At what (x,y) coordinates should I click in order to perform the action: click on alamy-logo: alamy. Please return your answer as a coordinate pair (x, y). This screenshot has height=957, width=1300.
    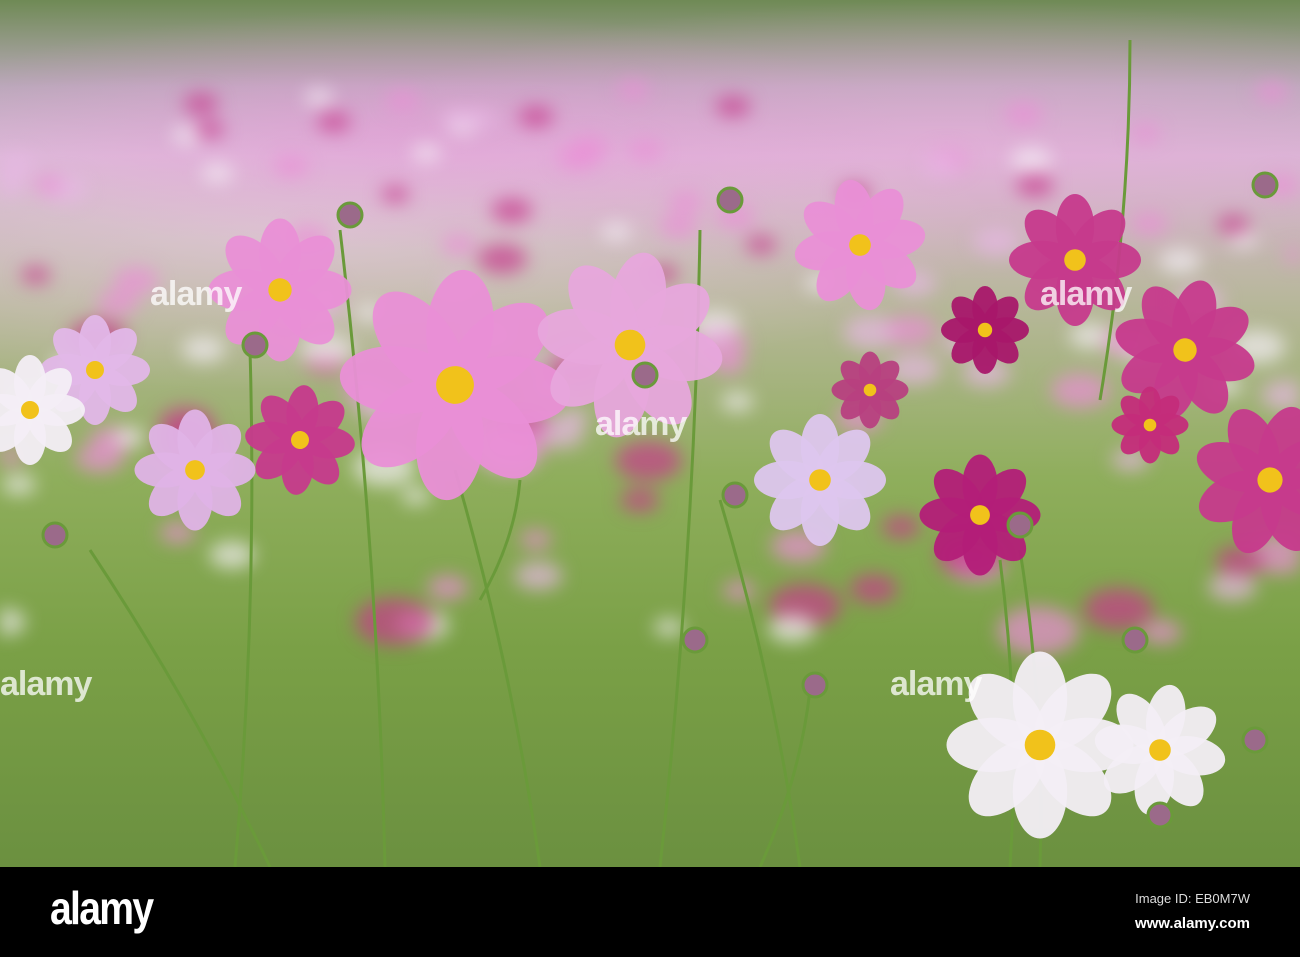
    Looking at the image, I should click on (102, 908).